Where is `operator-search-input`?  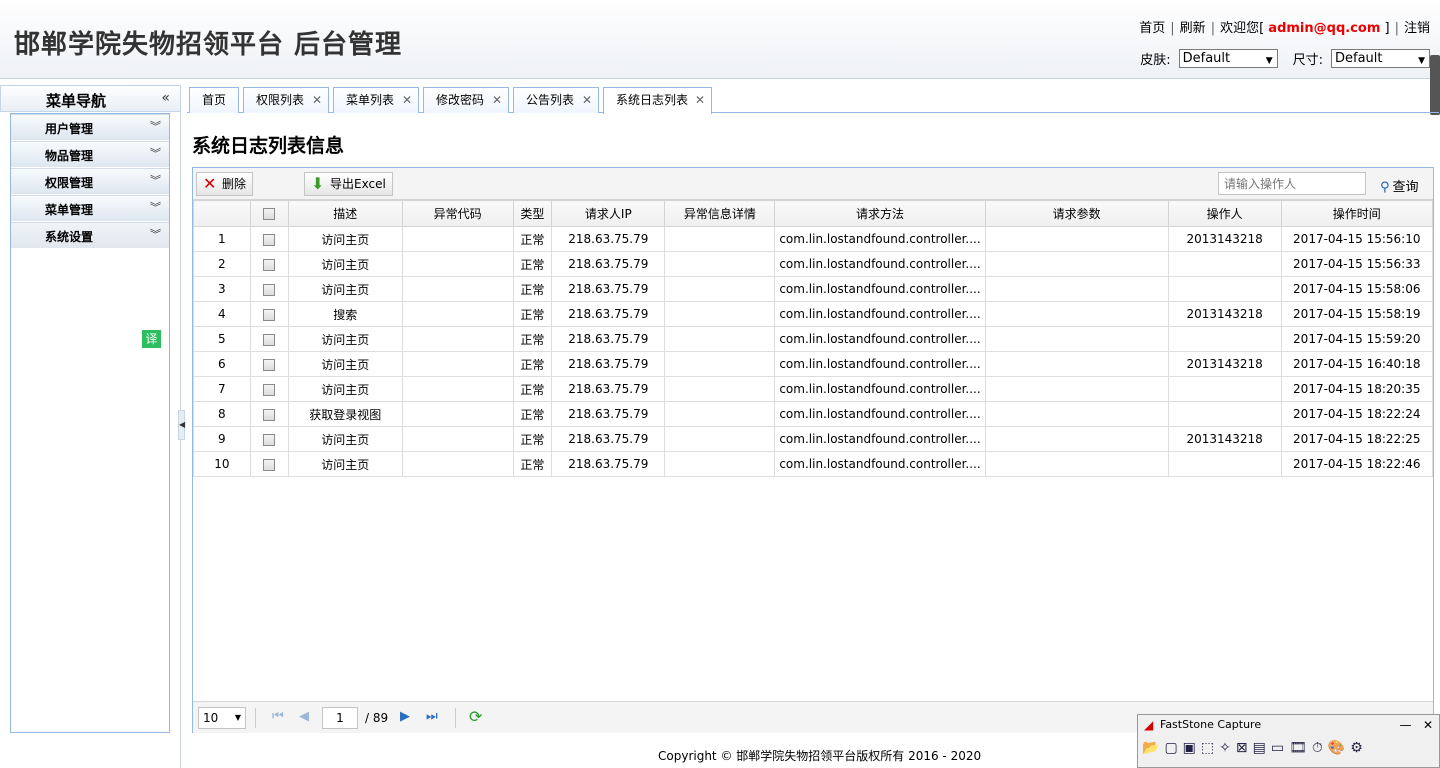 operator-search-input is located at coordinates (1292, 183).